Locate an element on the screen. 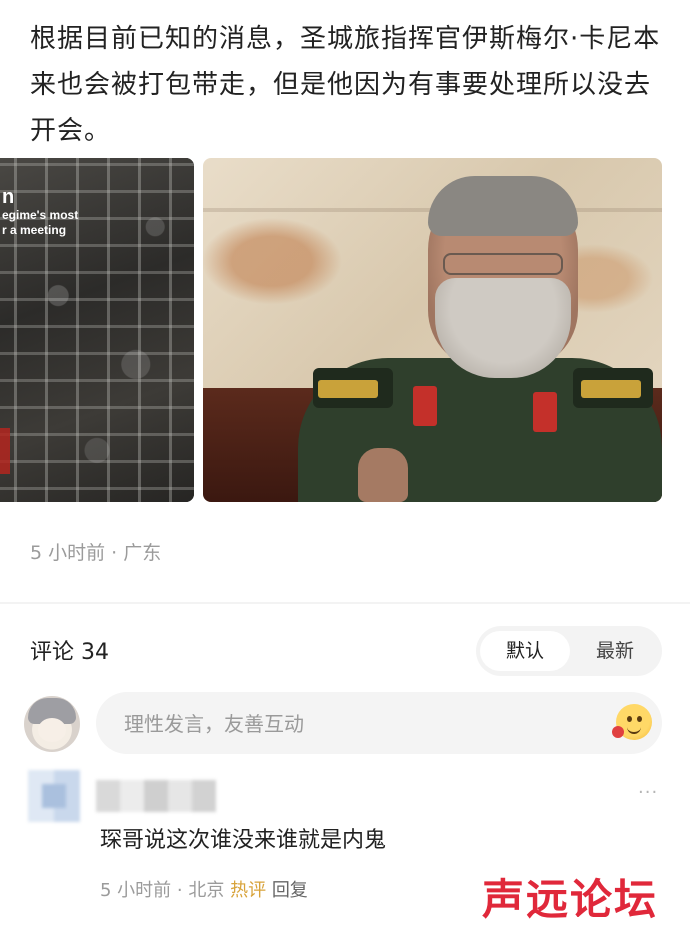 Image resolution: width=690 pixels, height=927 pixels. comment-more-icon: ··· is located at coordinates (648, 792).